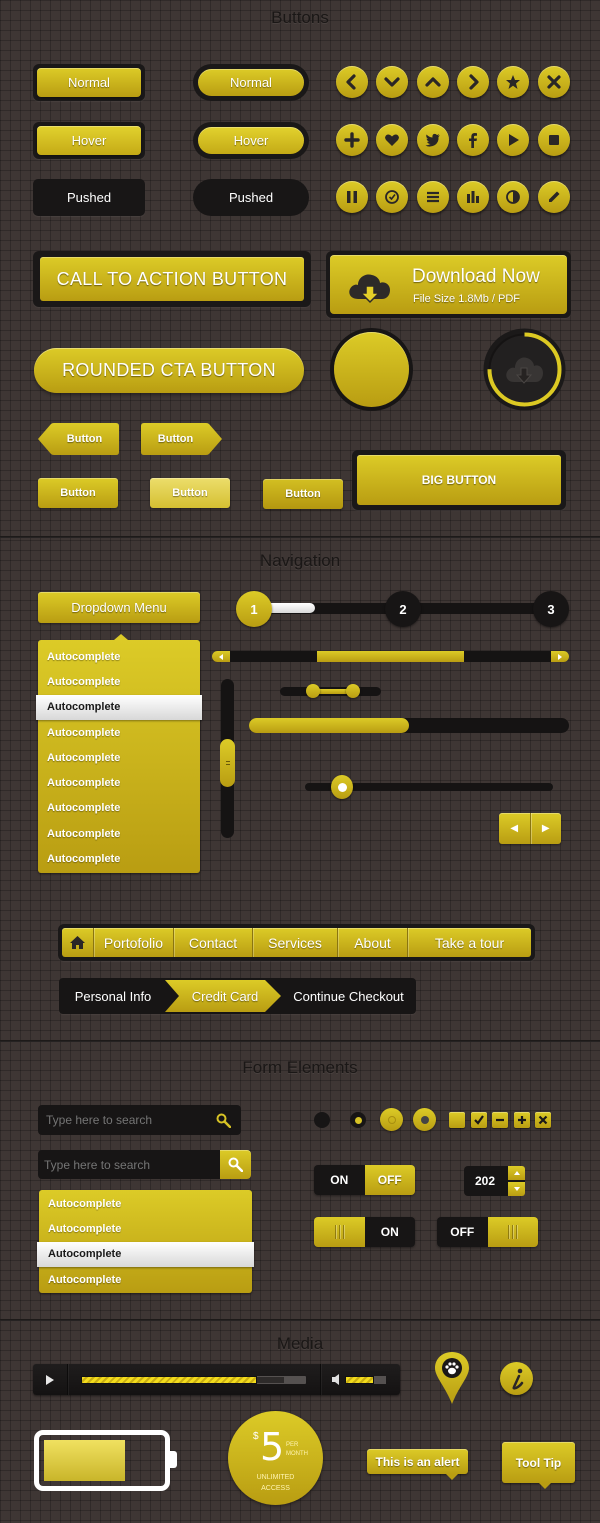 This screenshot has height=1523, width=600. I want to click on radio-yellow-selected, so click(424, 1119).